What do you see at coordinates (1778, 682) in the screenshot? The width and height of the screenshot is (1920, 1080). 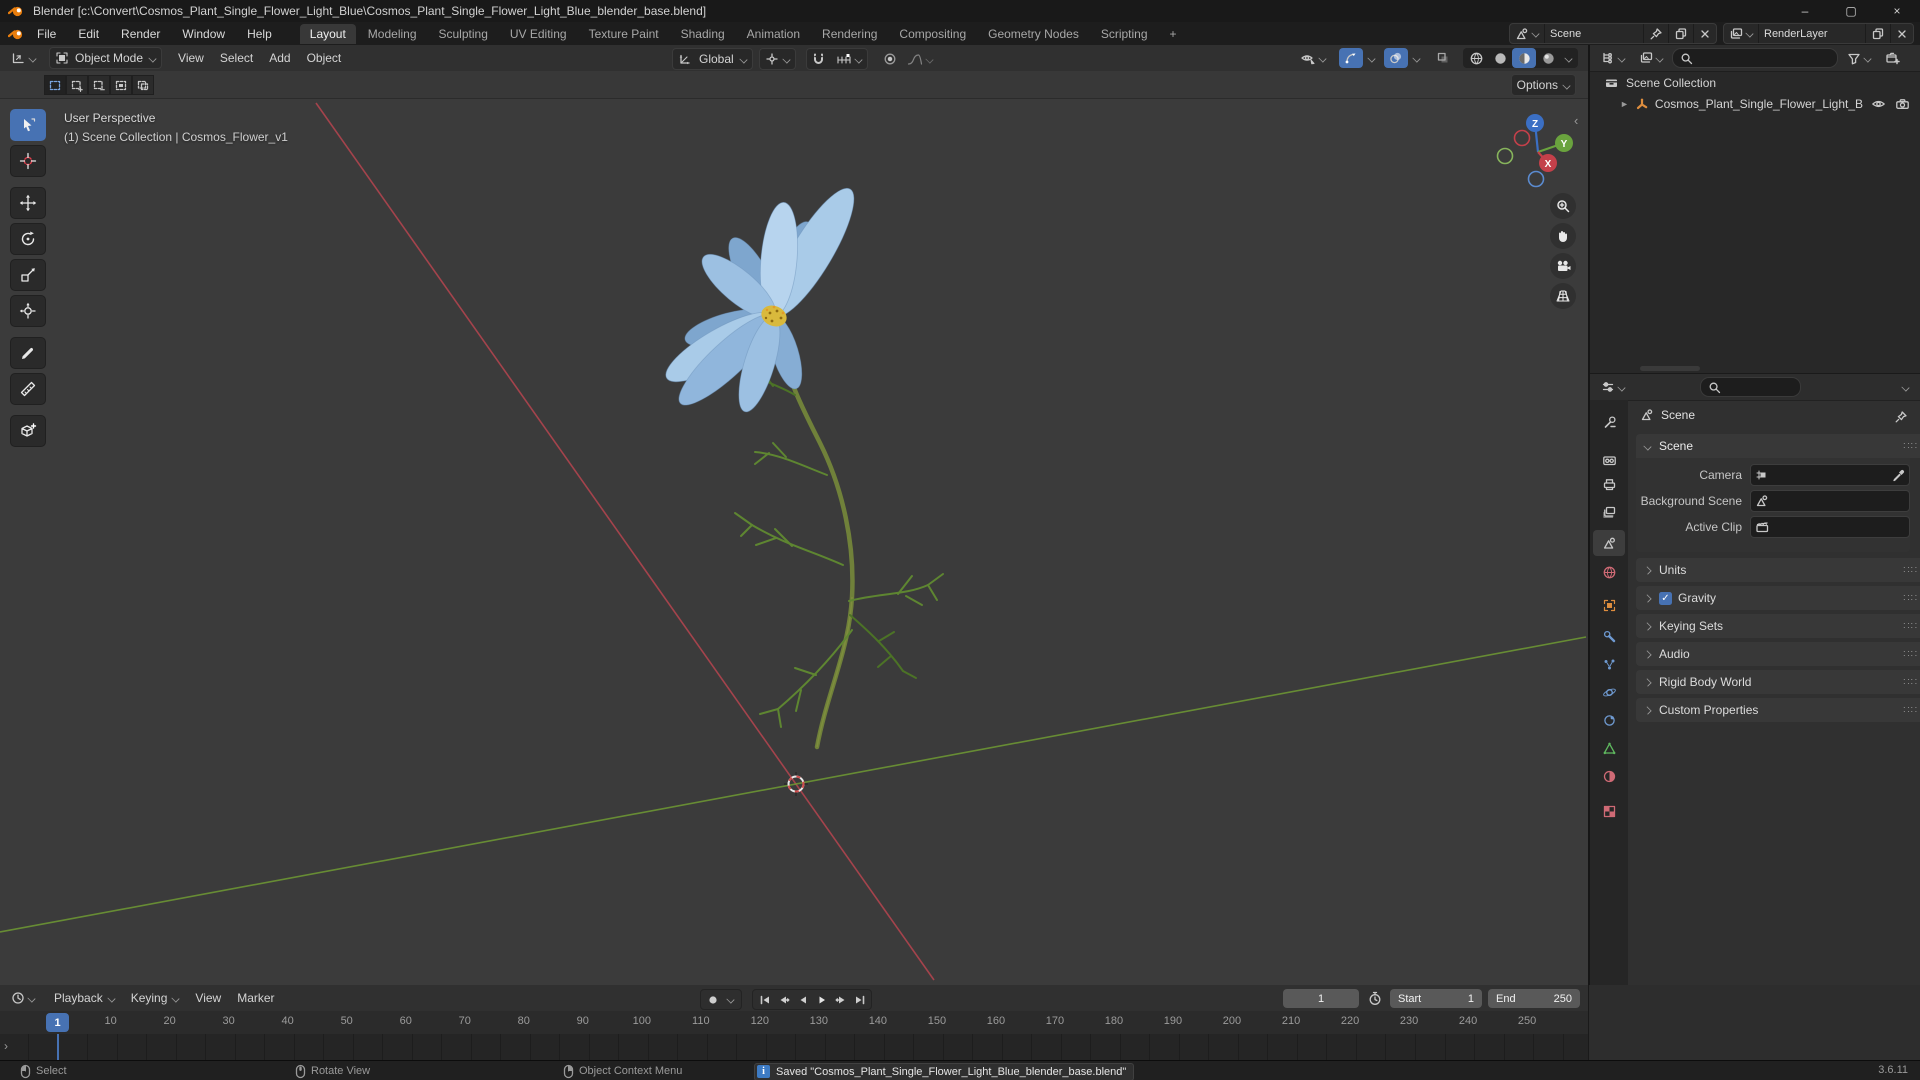 I see `panel-rigid-body-world: Rigid Body World ∷∷` at bounding box center [1778, 682].